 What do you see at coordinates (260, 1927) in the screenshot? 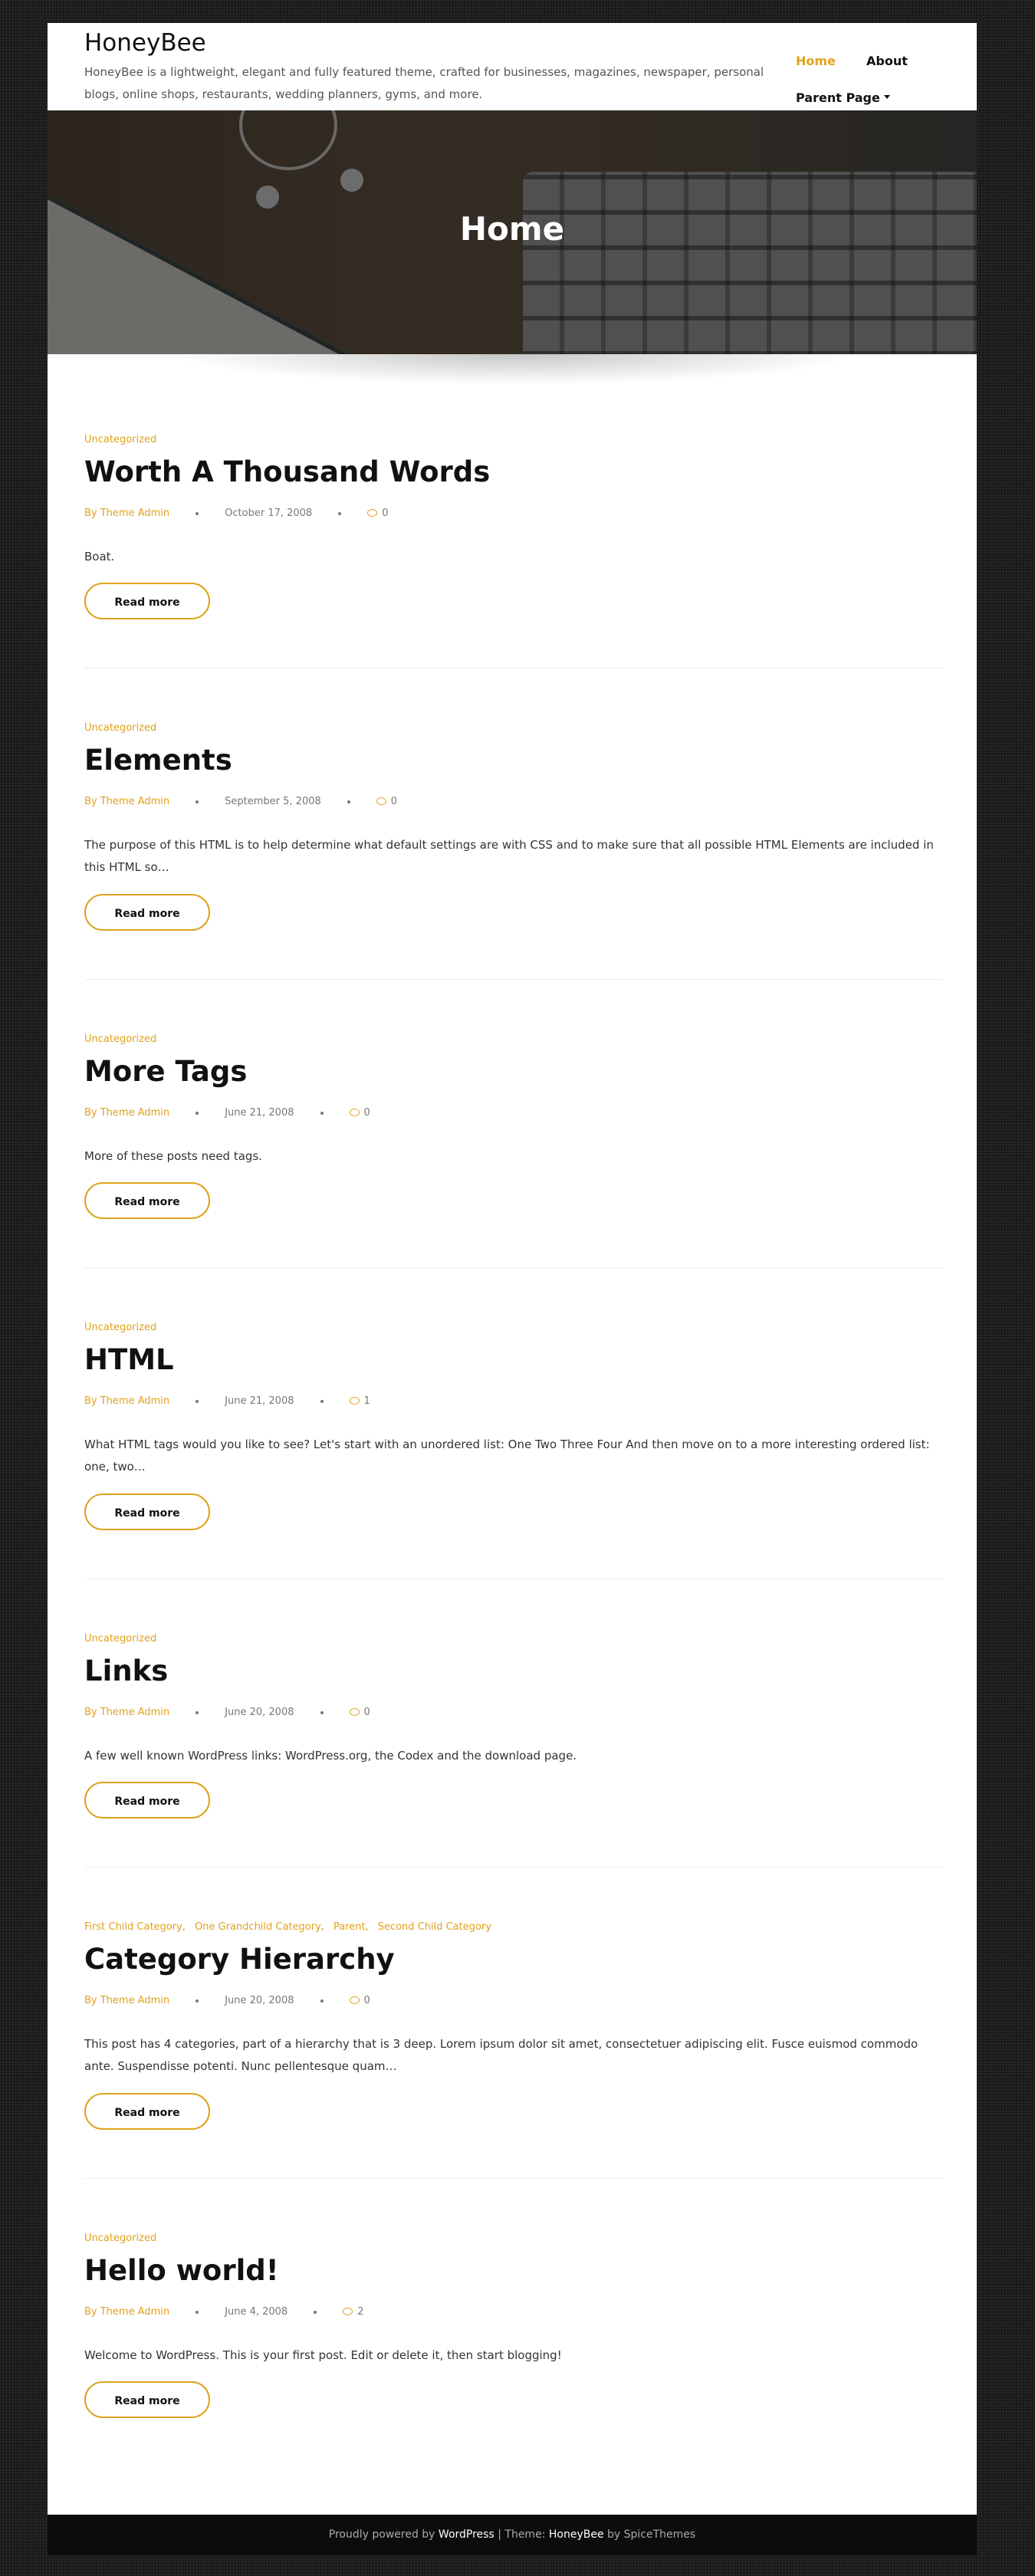
I see `category-link: One Grandchild Category,` at bounding box center [260, 1927].